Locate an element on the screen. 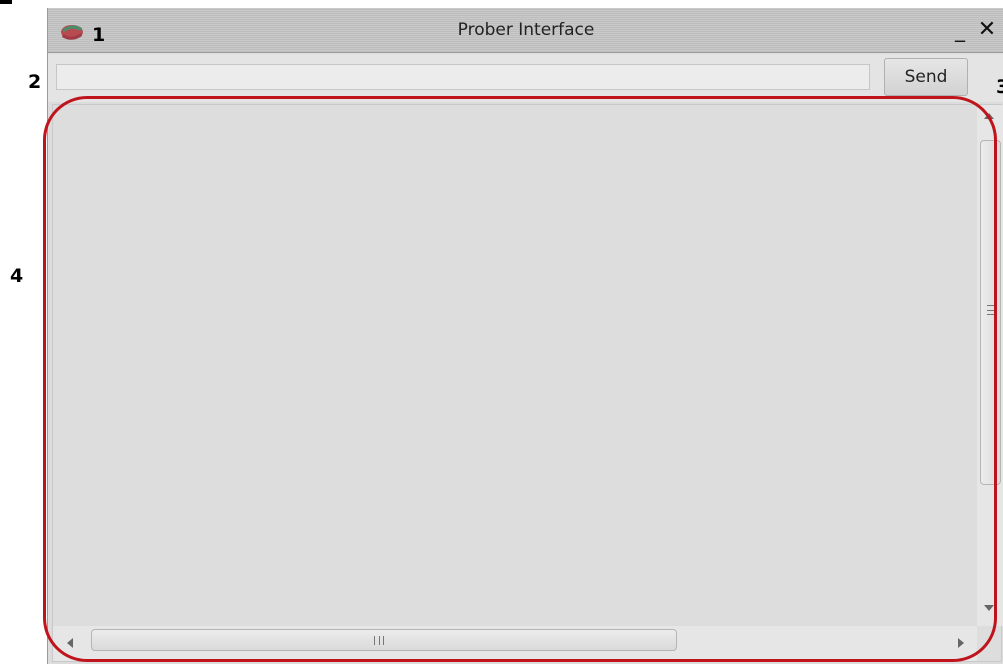  callout-label-4: 4 is located at coordinates (17, 276).